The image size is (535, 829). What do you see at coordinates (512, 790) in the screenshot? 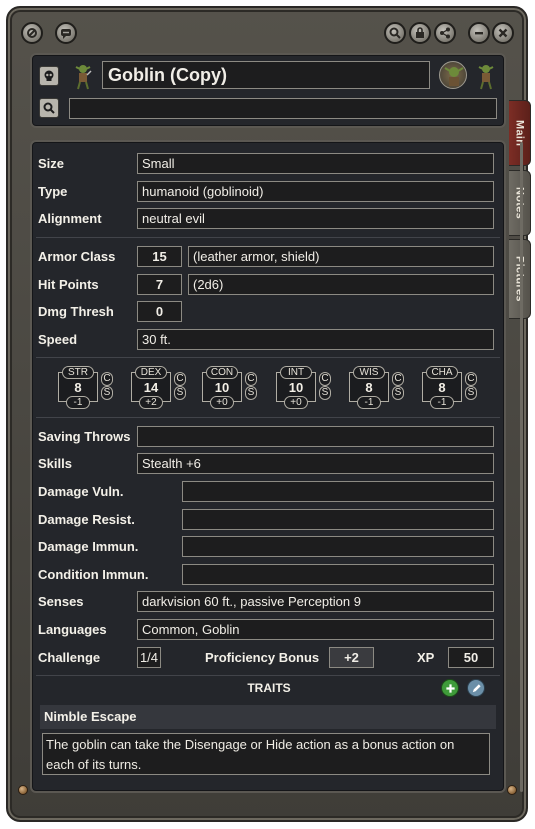
I see `corner-rivet` at bounding box center [512, 790].